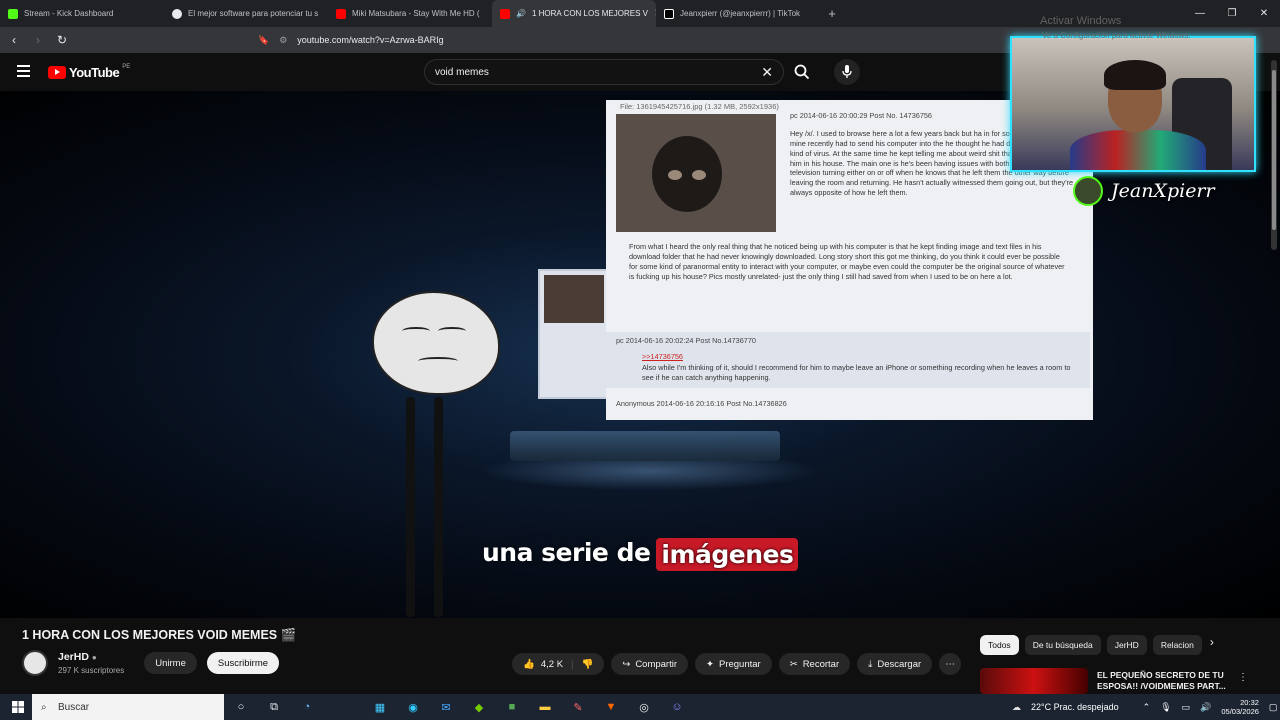  What do you see at coordinates (62, 40) in the screenshot?
I see `reload-icon: ↻` at bounding box center [62, 40].